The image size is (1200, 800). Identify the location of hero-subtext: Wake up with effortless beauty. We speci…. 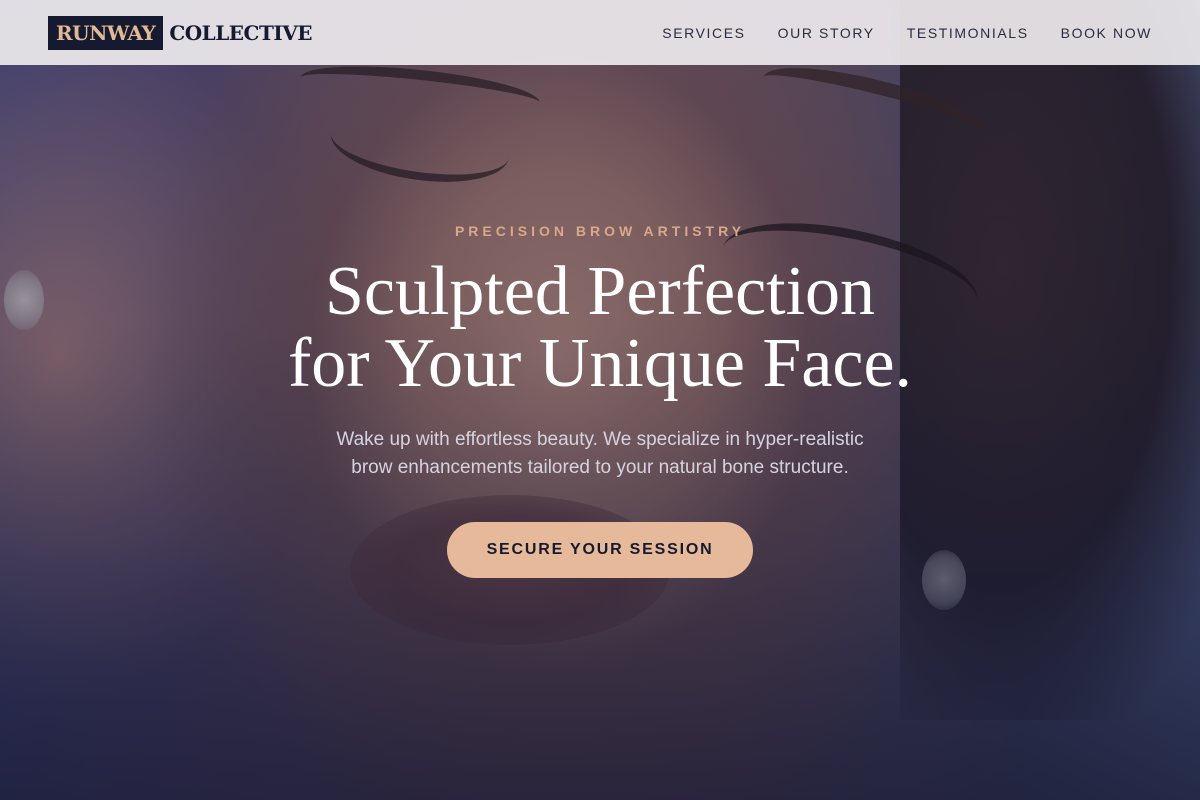
(600, 454).